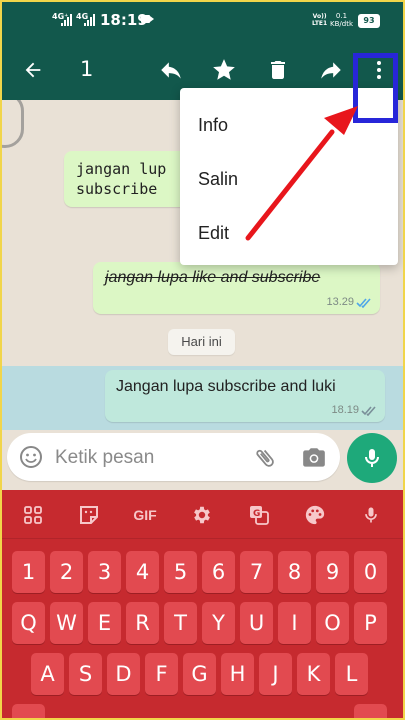 This screenshot has width=405, height=720. I want to click on message-time-3: 18.19, so click(345, 410).